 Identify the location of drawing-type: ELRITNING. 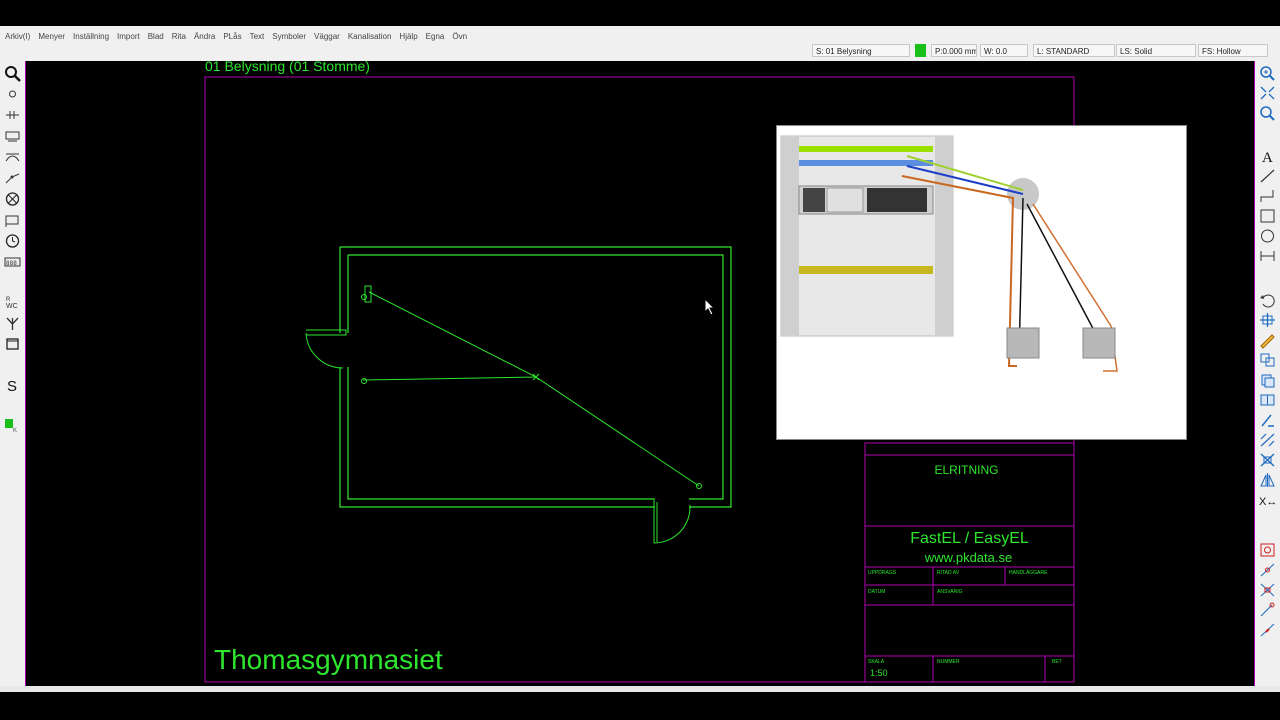
(966, 470).